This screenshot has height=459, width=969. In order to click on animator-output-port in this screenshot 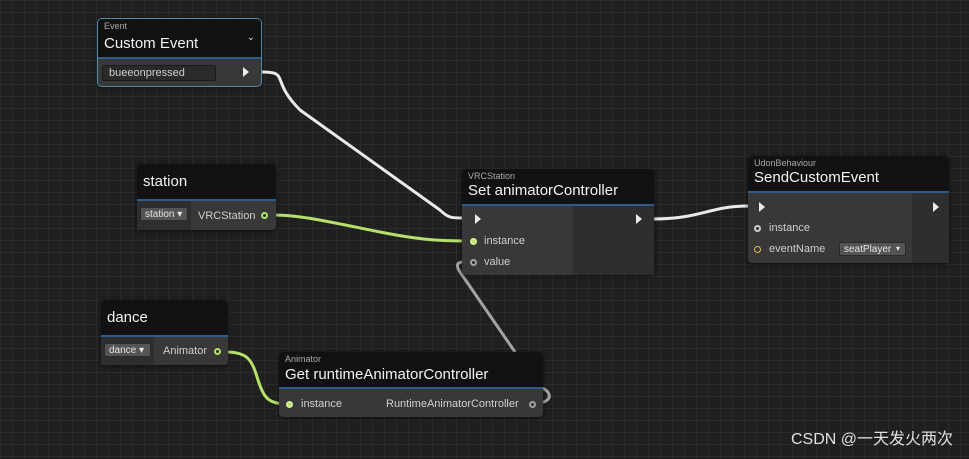, I will do `click(217, 351)`.